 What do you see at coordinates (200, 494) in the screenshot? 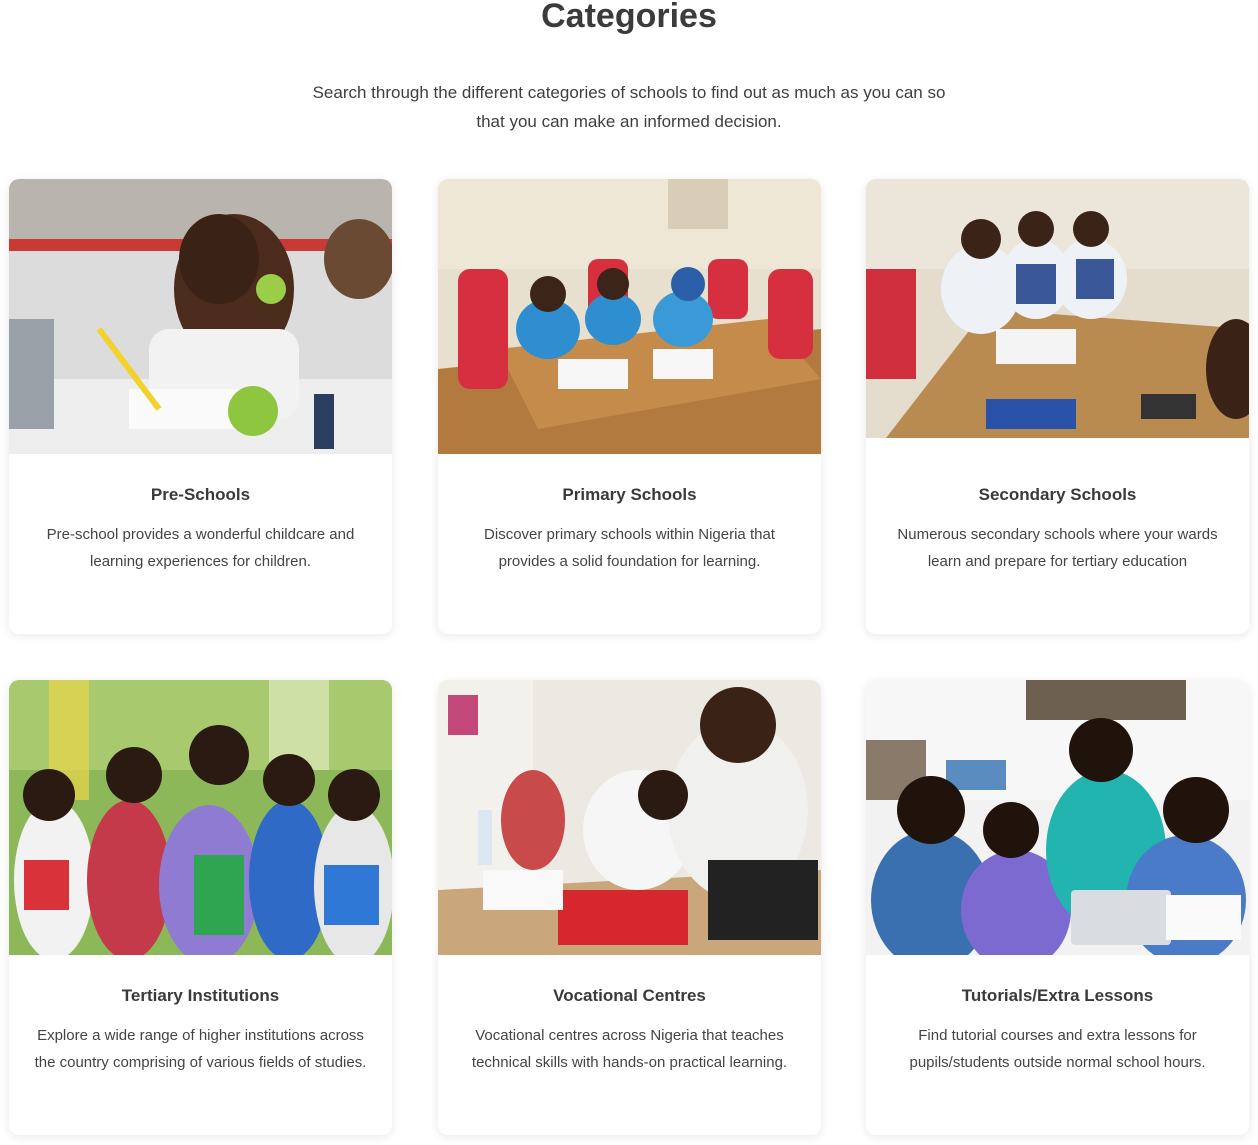
I see `card-title: Pre-Schools` at bounding box center [200, 494].